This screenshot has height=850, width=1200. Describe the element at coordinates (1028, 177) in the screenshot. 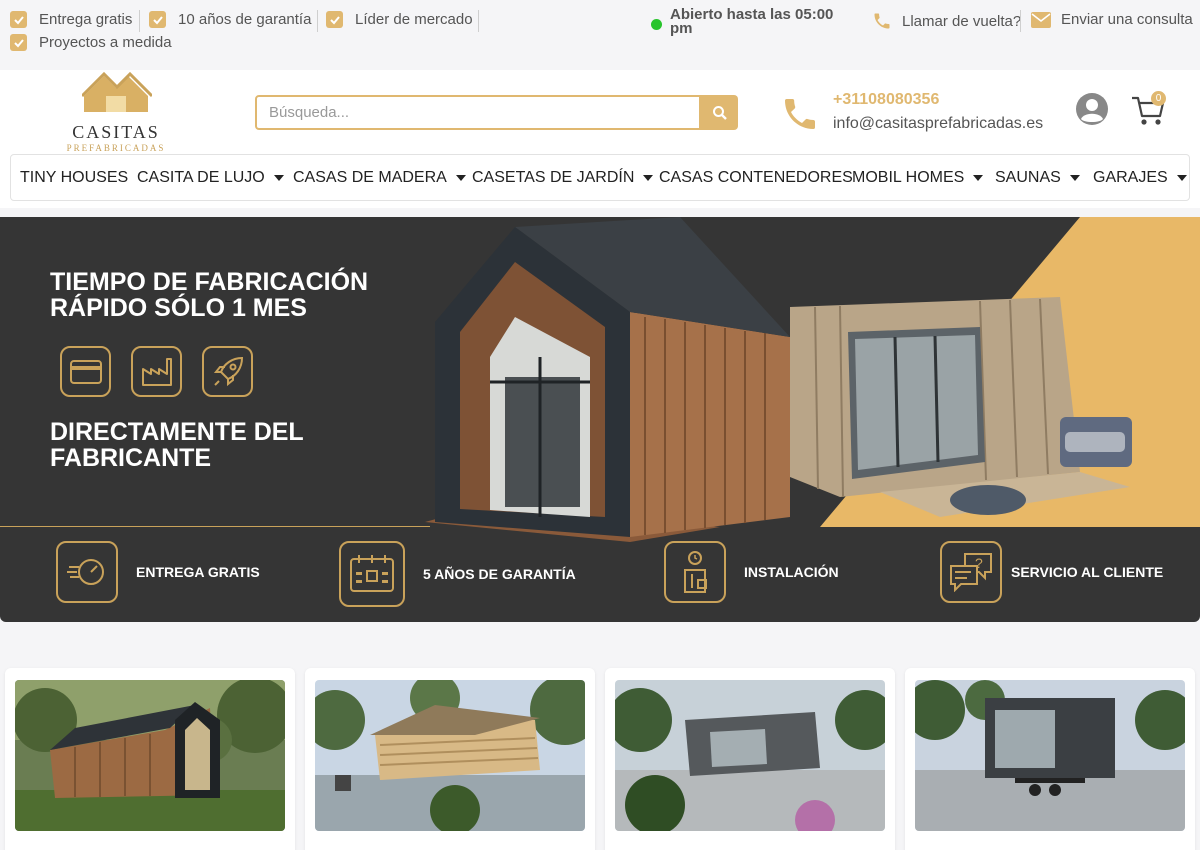

I see `nav-label: SAUNAS` at that location.